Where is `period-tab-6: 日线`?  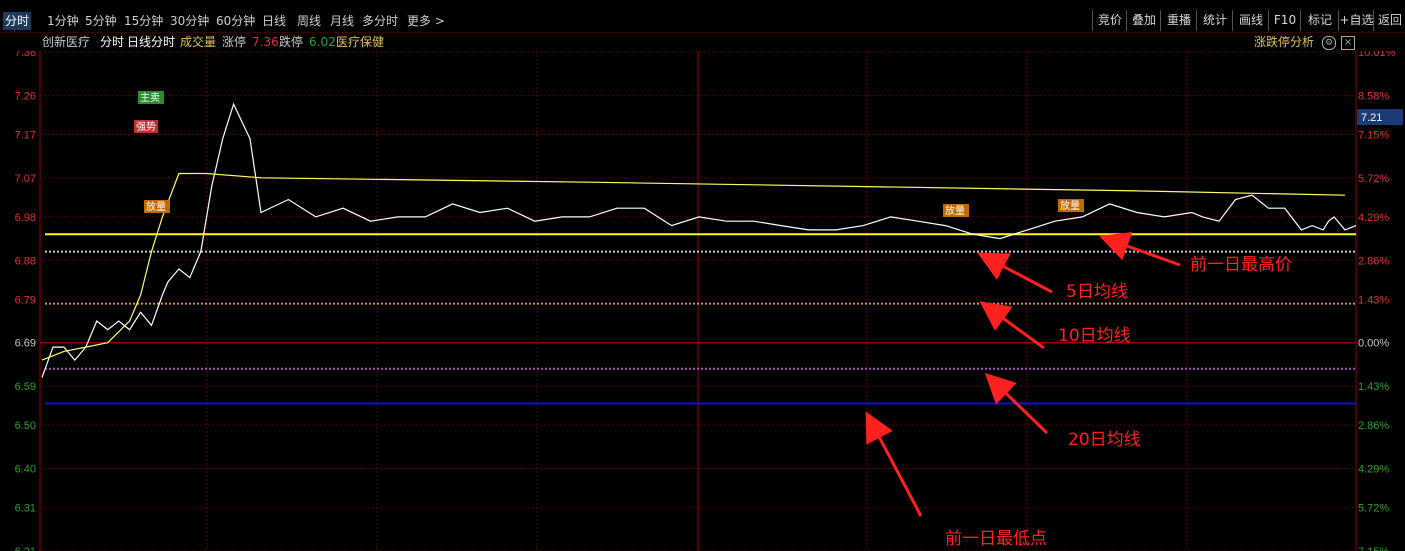
period-tab-6: 日线 is located at coordinates (274, 21).